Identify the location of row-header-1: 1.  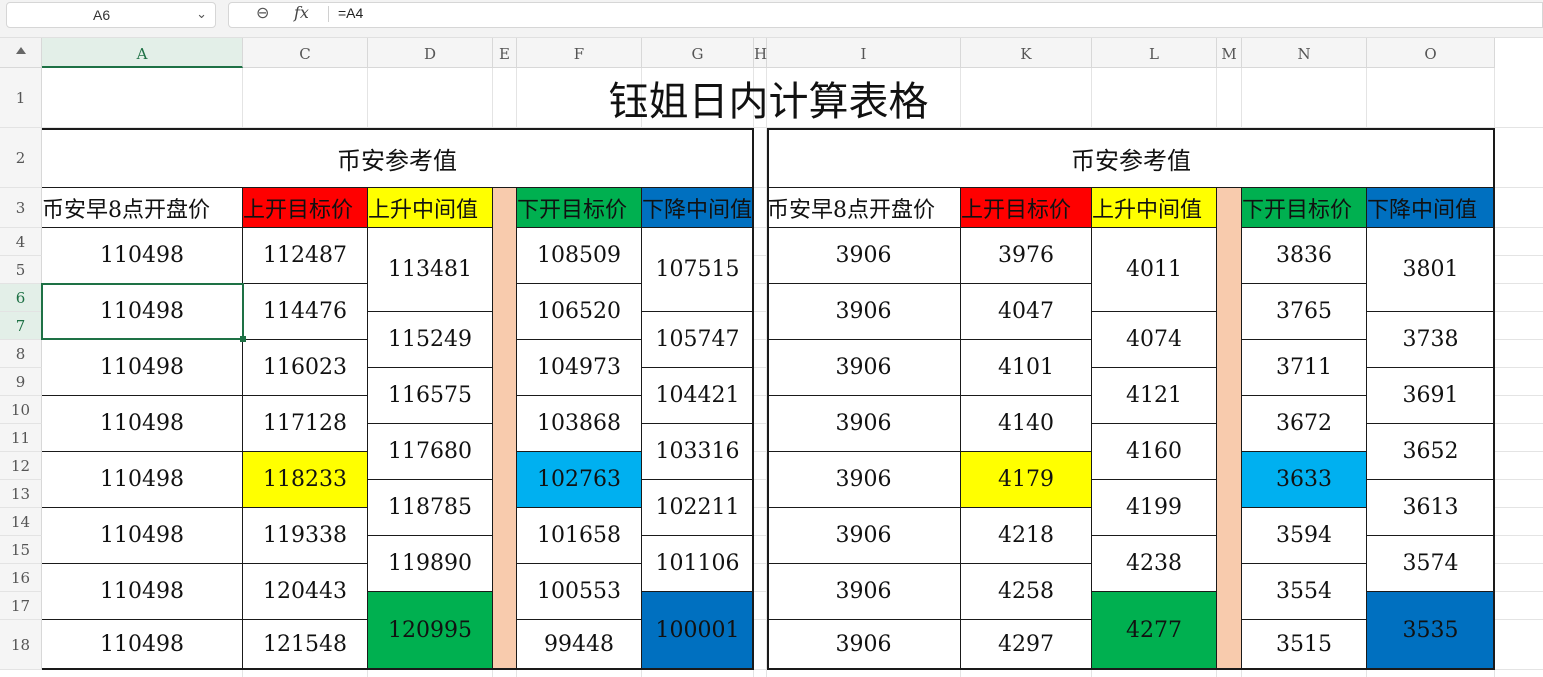
(21, 98).